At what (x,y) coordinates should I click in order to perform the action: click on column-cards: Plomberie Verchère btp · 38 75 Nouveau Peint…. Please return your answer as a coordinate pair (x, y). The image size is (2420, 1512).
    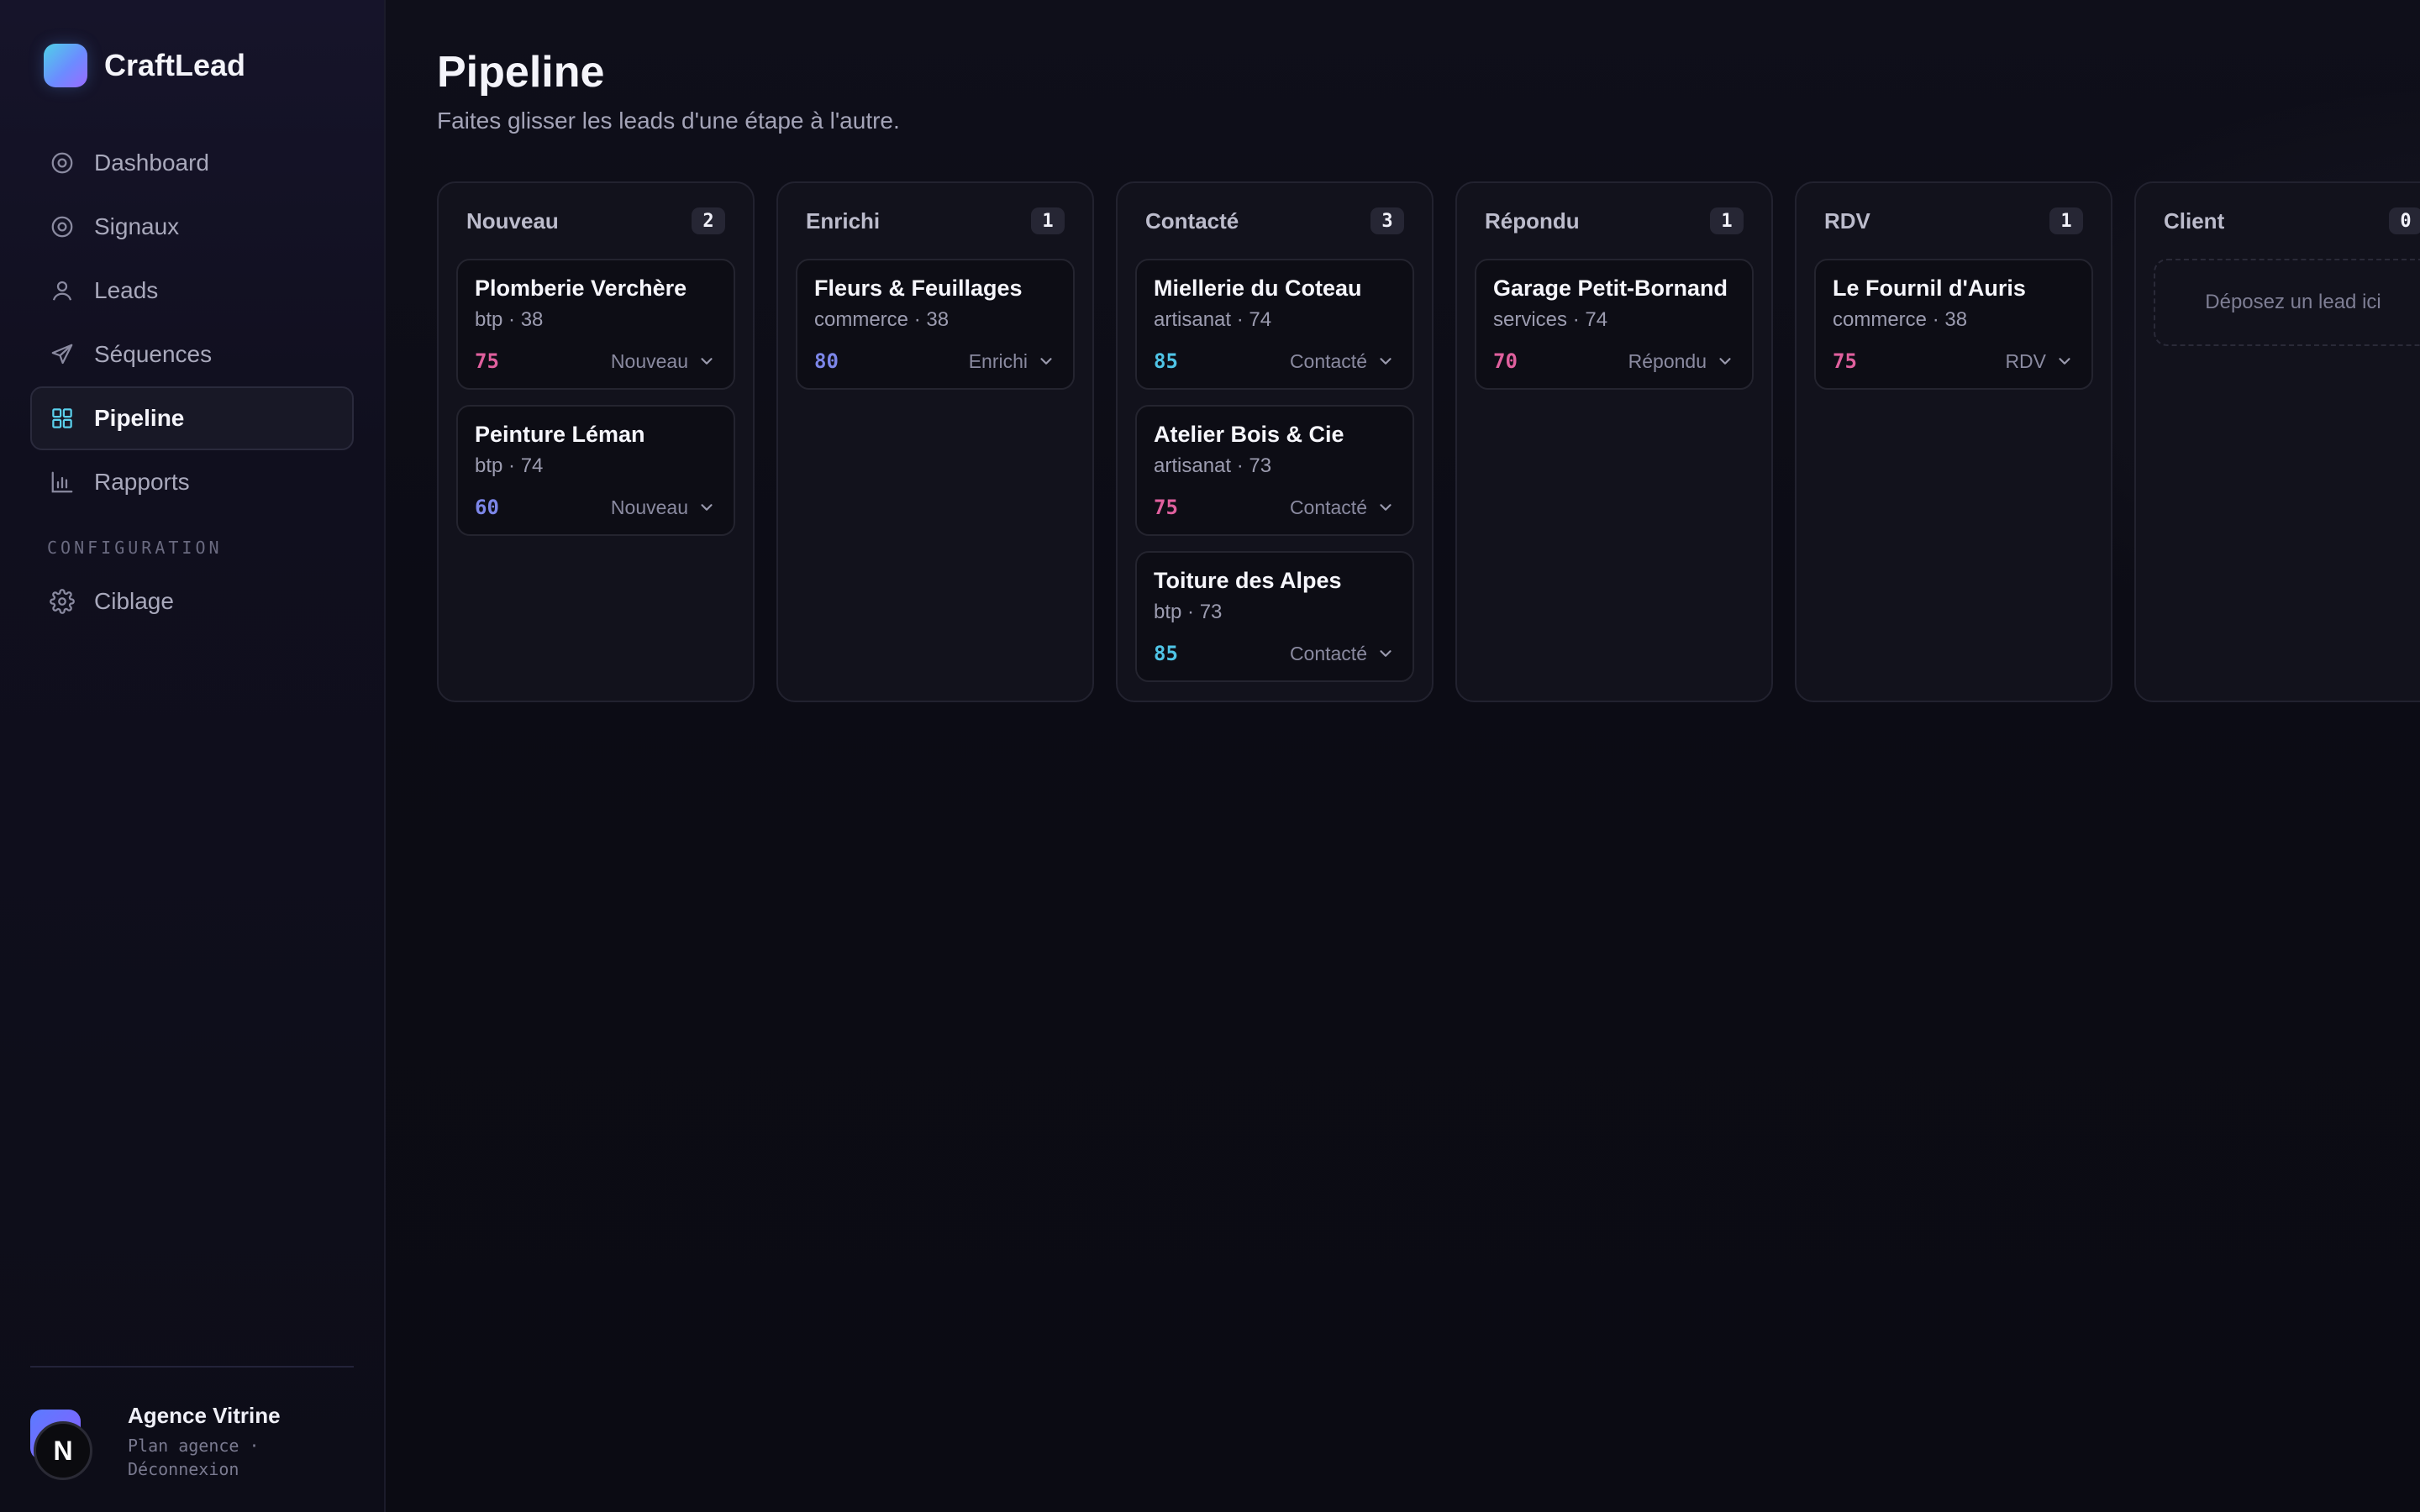
    Looking at the image, I should click on (596, 397).